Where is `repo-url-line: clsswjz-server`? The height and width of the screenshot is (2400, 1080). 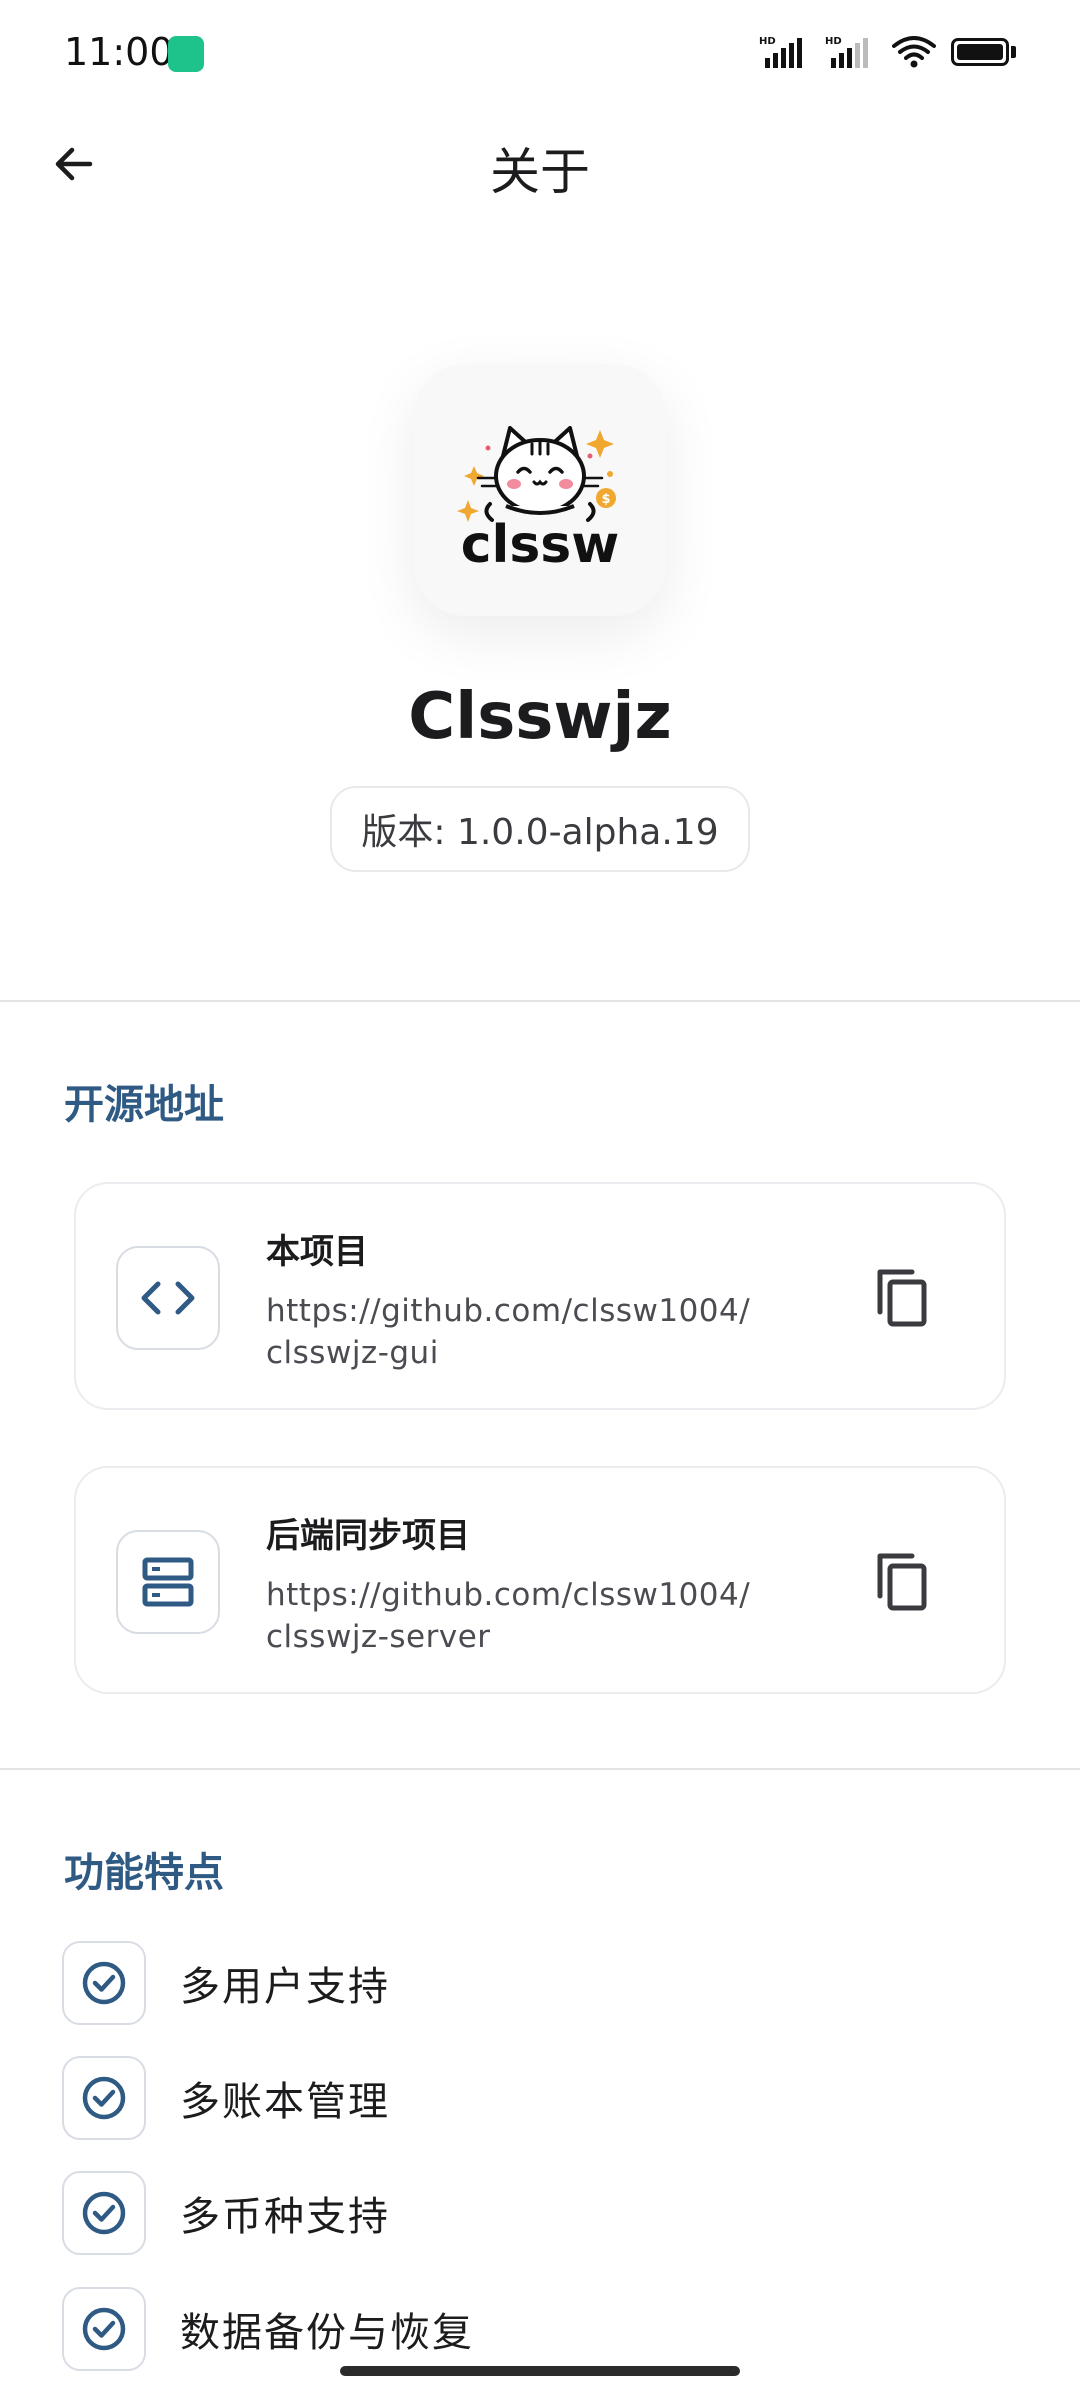 repo-url-line: clsswjz-server is located at coordinates (378, 1637).